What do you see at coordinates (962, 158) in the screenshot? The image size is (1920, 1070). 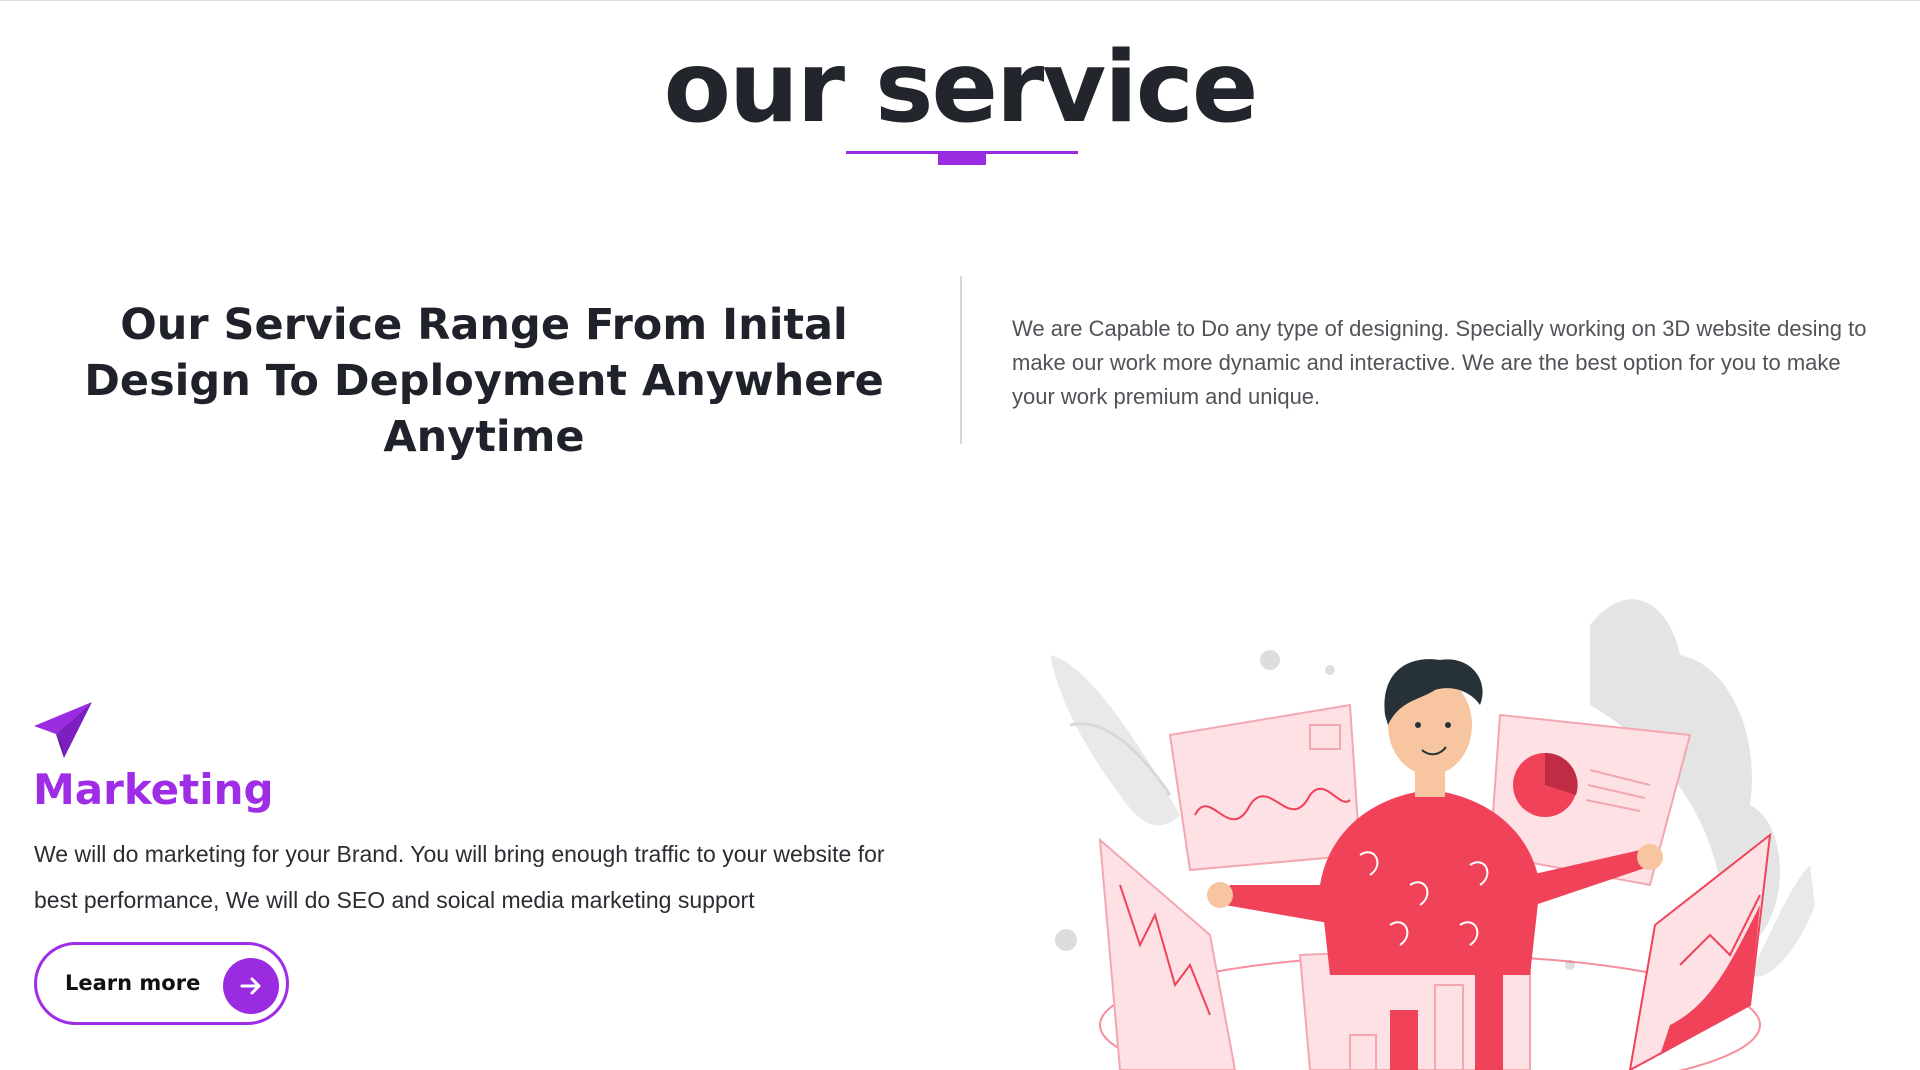 I see `title-underline-accent` at bounding box center [962, 158].